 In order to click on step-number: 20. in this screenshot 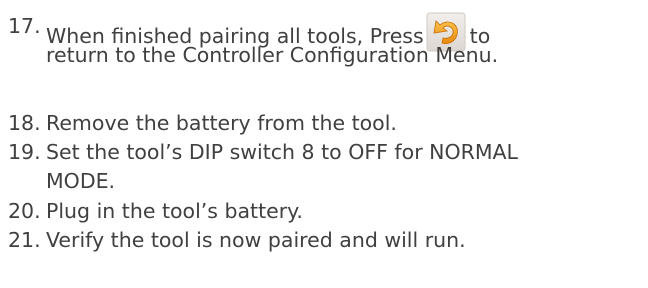, I will do `click(24, 211)`.